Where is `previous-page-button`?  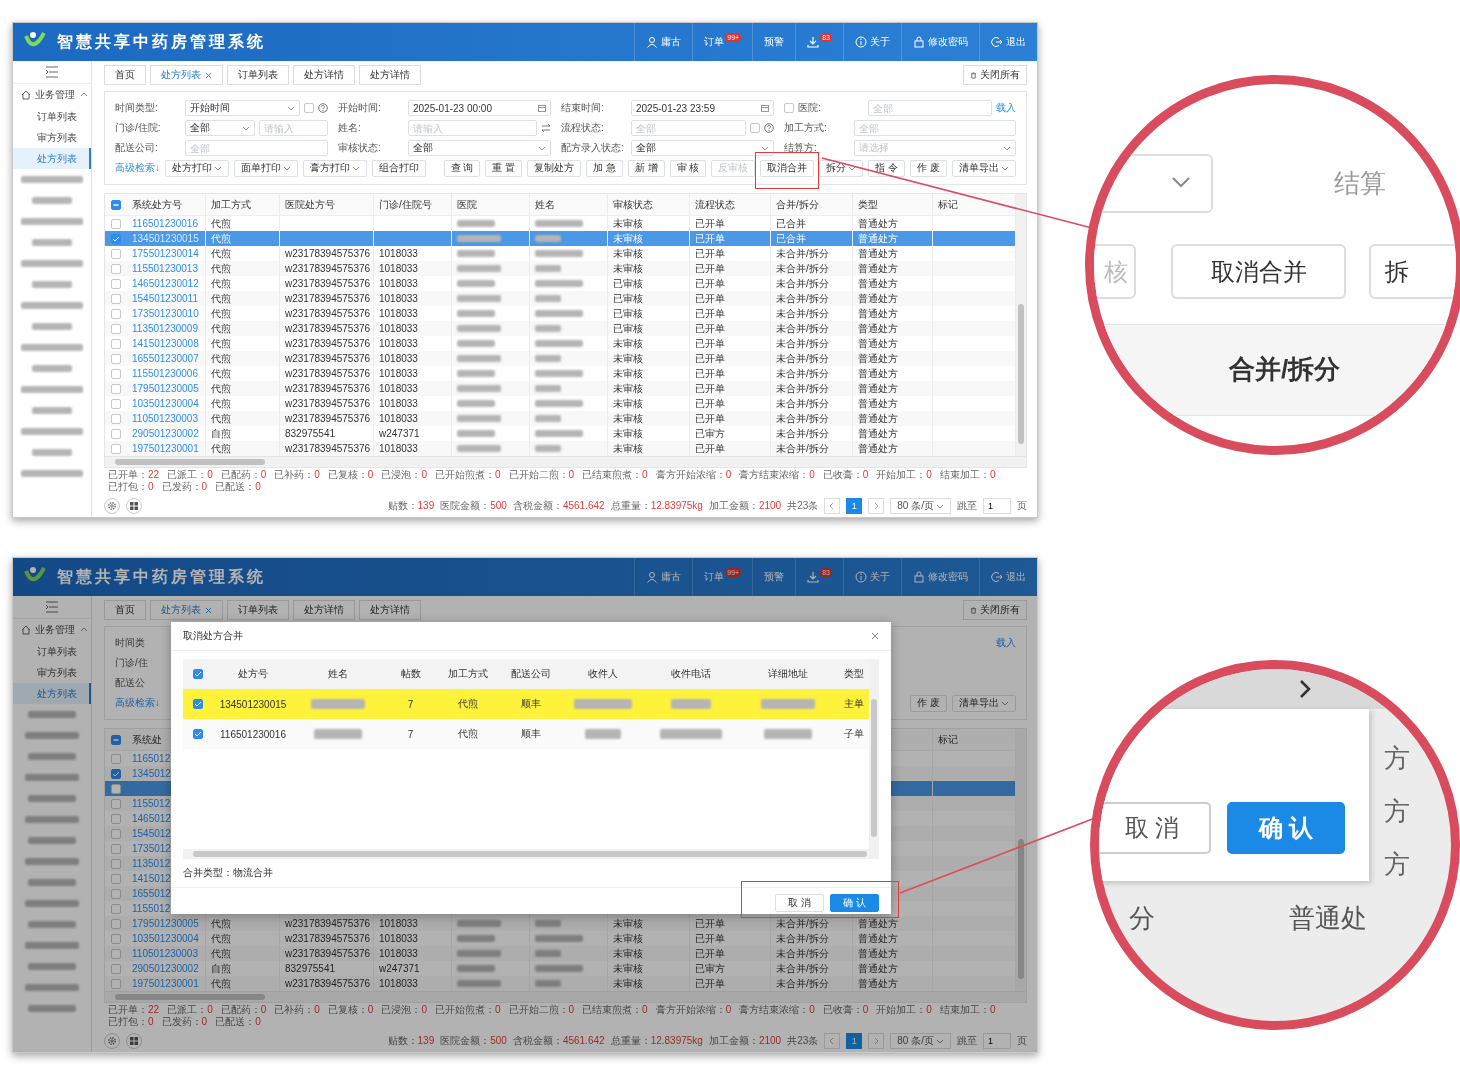
previous-page-button is located at coordinates (832, 1041).